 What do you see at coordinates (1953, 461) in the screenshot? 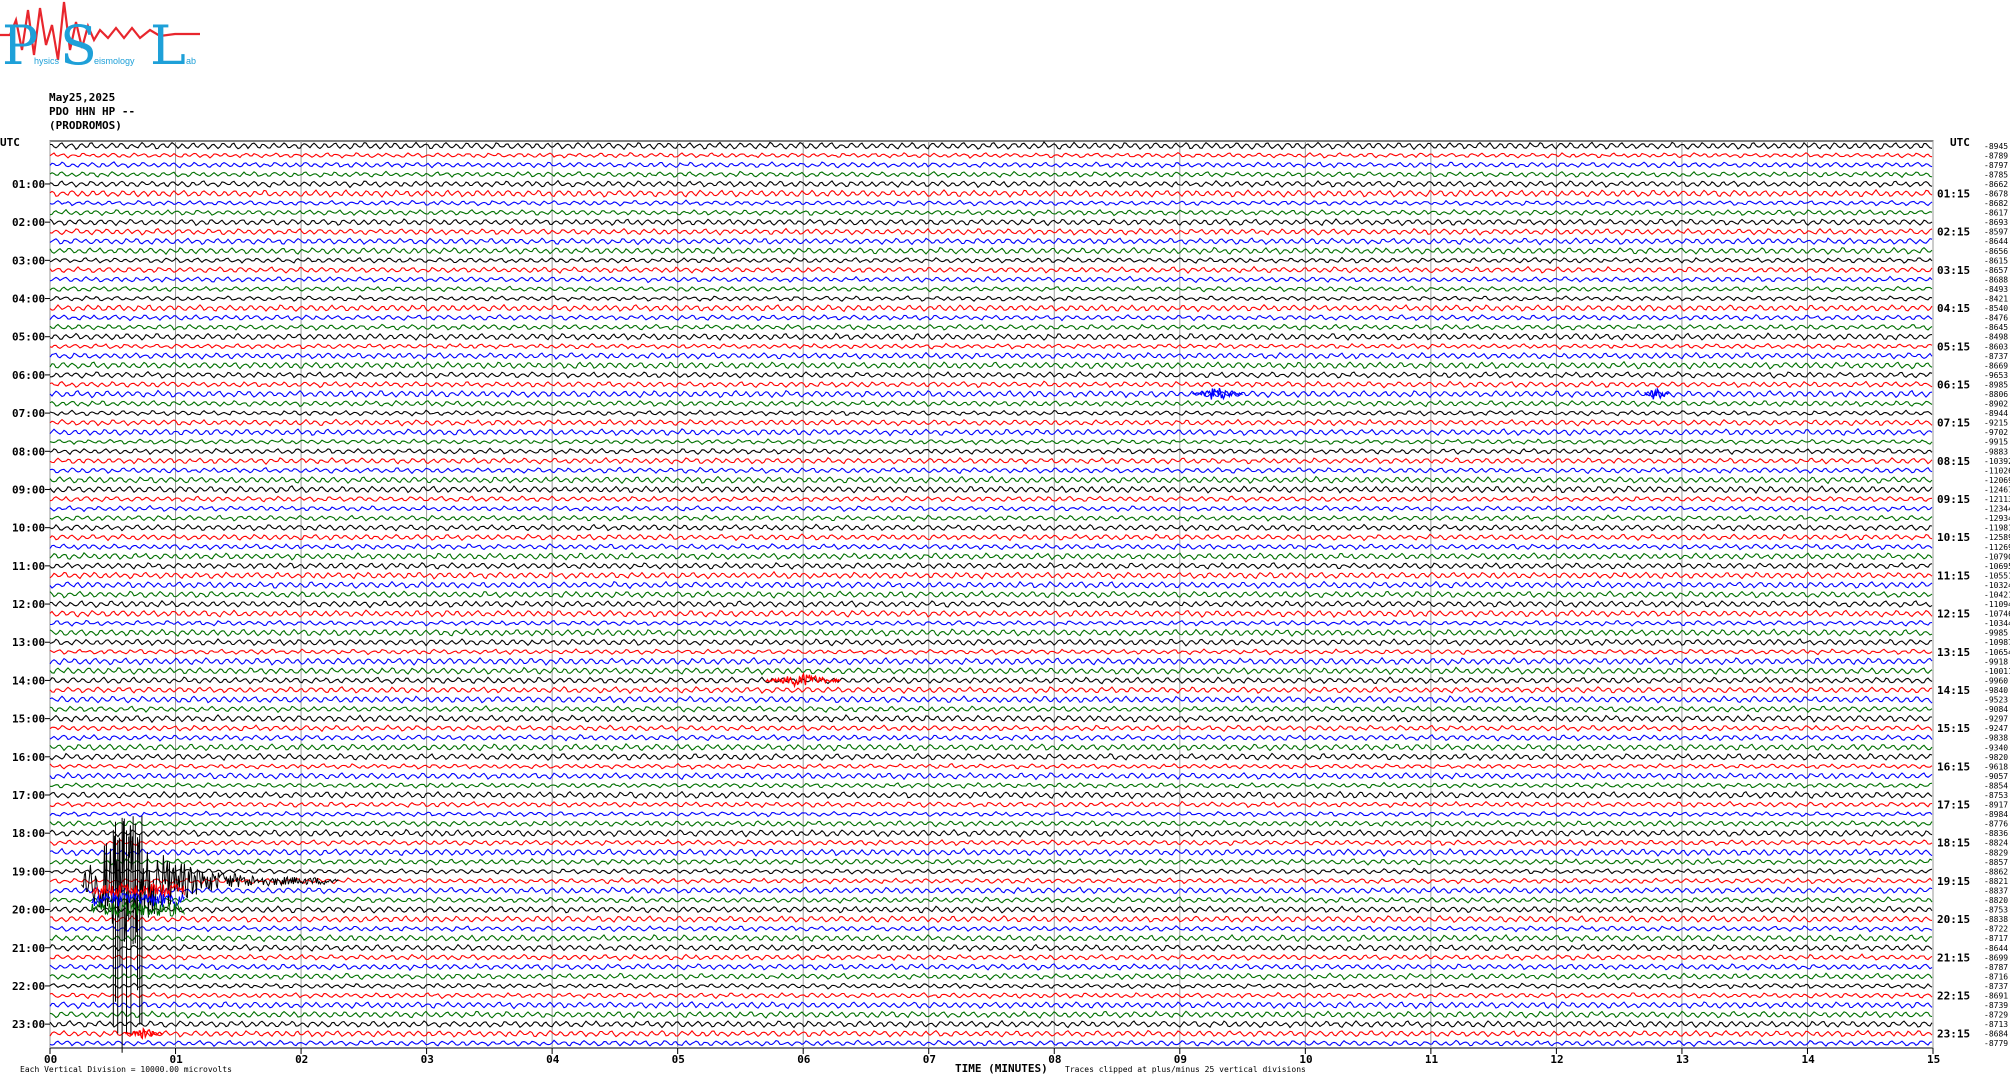
I see `right-hour-label: 08:15` at bounding box center [1953, 461].